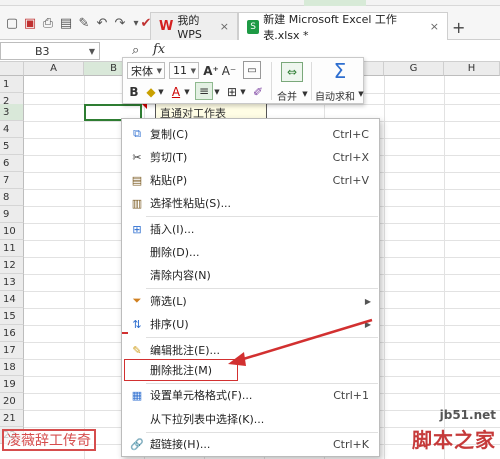 The height and width of the screenshot is (459, 500). What do you see at coordinates (84, 23) in the screenshot?
I see `format-painter-icon: ✎` at bounding box center [84, 23].